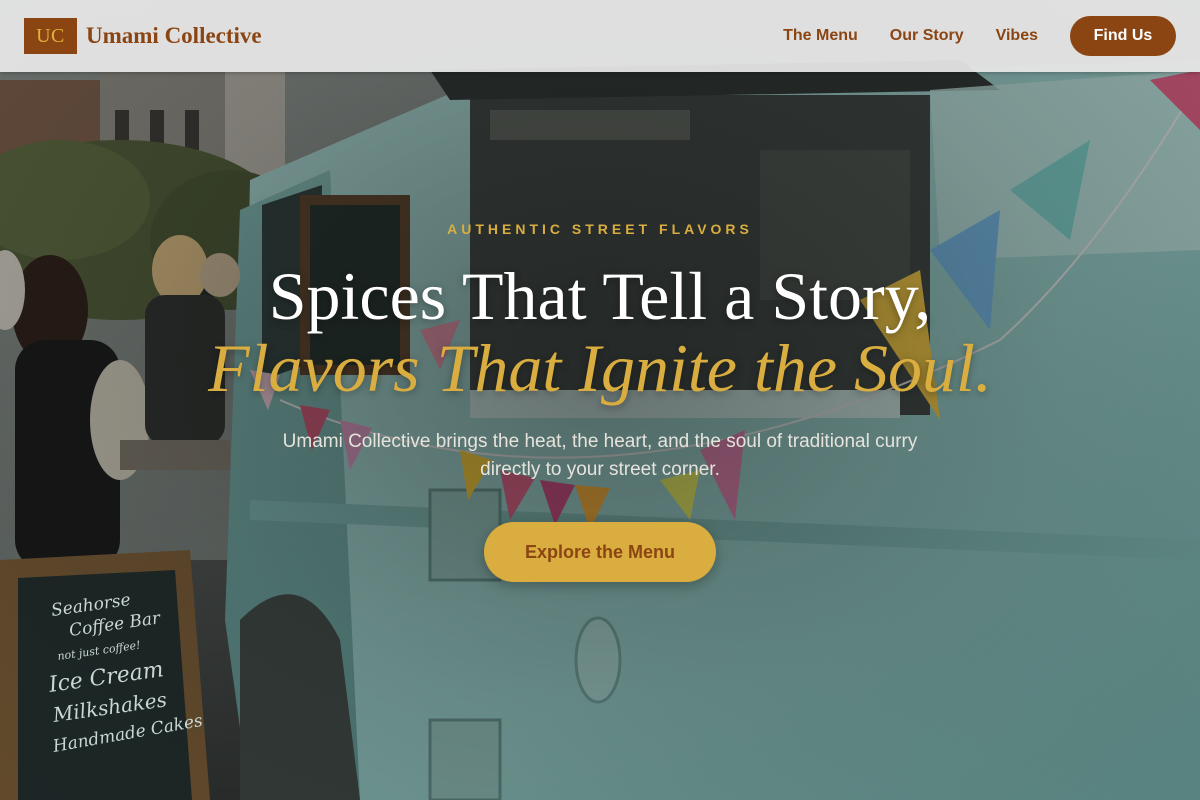  I want to click on nav-link-our-story: Our Story, so click(927, 36).